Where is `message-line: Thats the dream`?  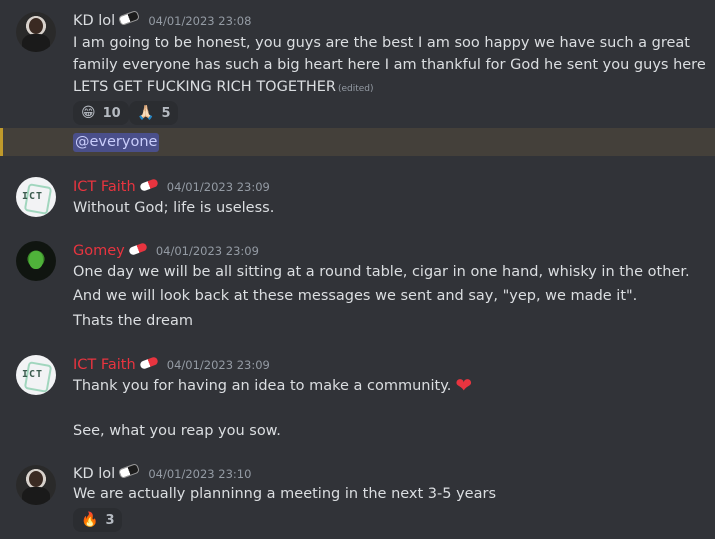
message-line: Thats the dream is located at coordinates (133, 321).